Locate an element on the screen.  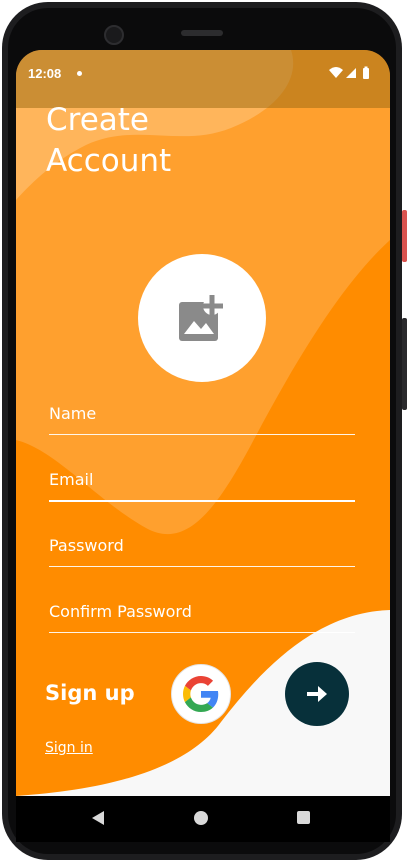
confirm-password-field-label: Confirm Password is located at coordinates (120, 611).